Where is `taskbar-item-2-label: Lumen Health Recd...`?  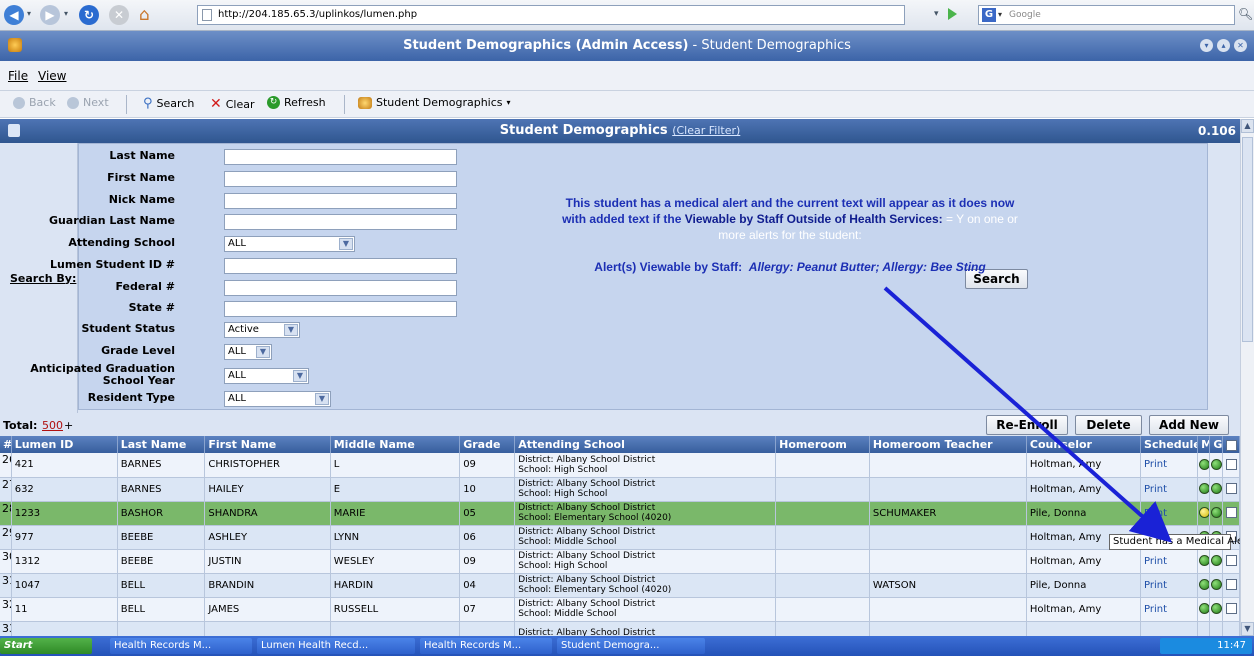
taskbar-item-2-label: Lumen Health Recd... is located at coordinates (315, 645).